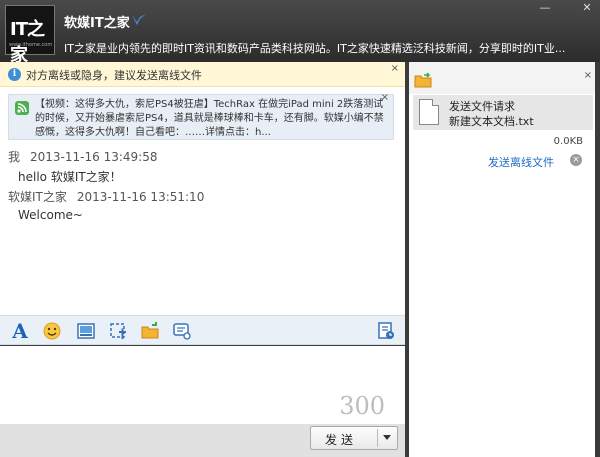  Describe the element at coordinates (118, 331) in the screenshot. I see `screenshot-icon` at that location.